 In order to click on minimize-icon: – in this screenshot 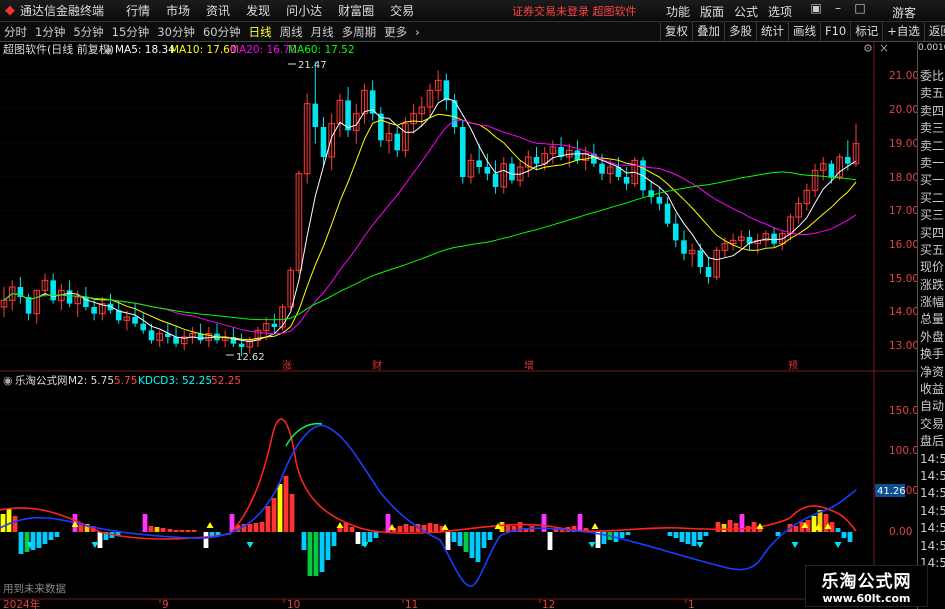, I will do `click(838, 8)`.